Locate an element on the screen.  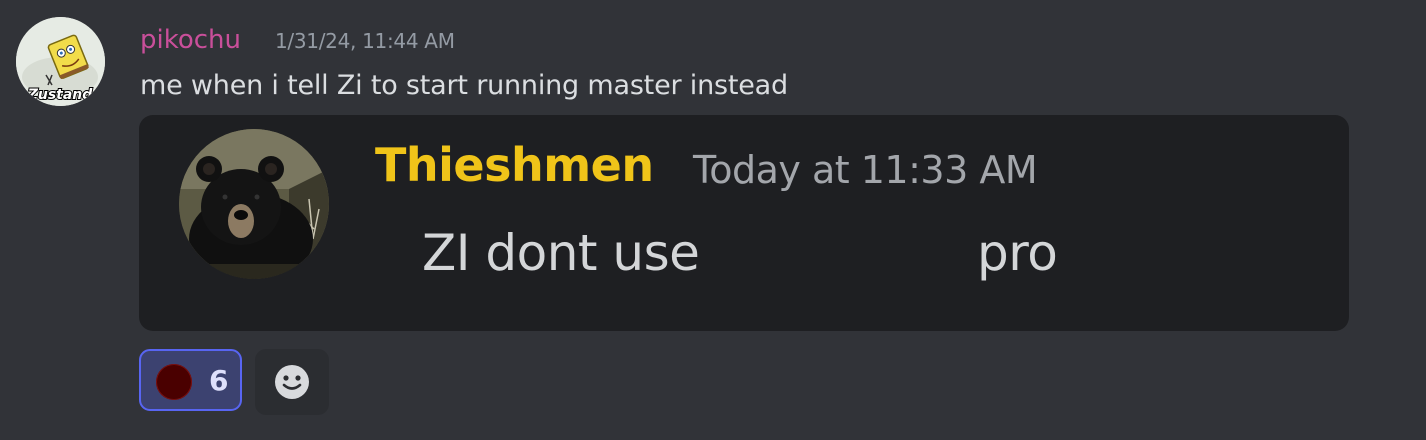
embed-author-name: Thieshmen is located at coordinates (514, 165).